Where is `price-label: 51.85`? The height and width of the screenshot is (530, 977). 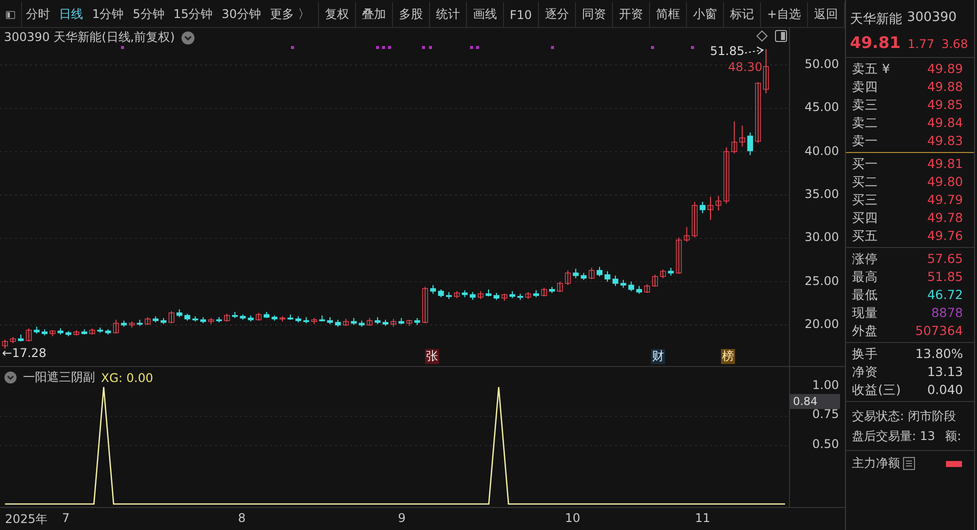 price-label: 51.85 is located at coordinates (727, 51).